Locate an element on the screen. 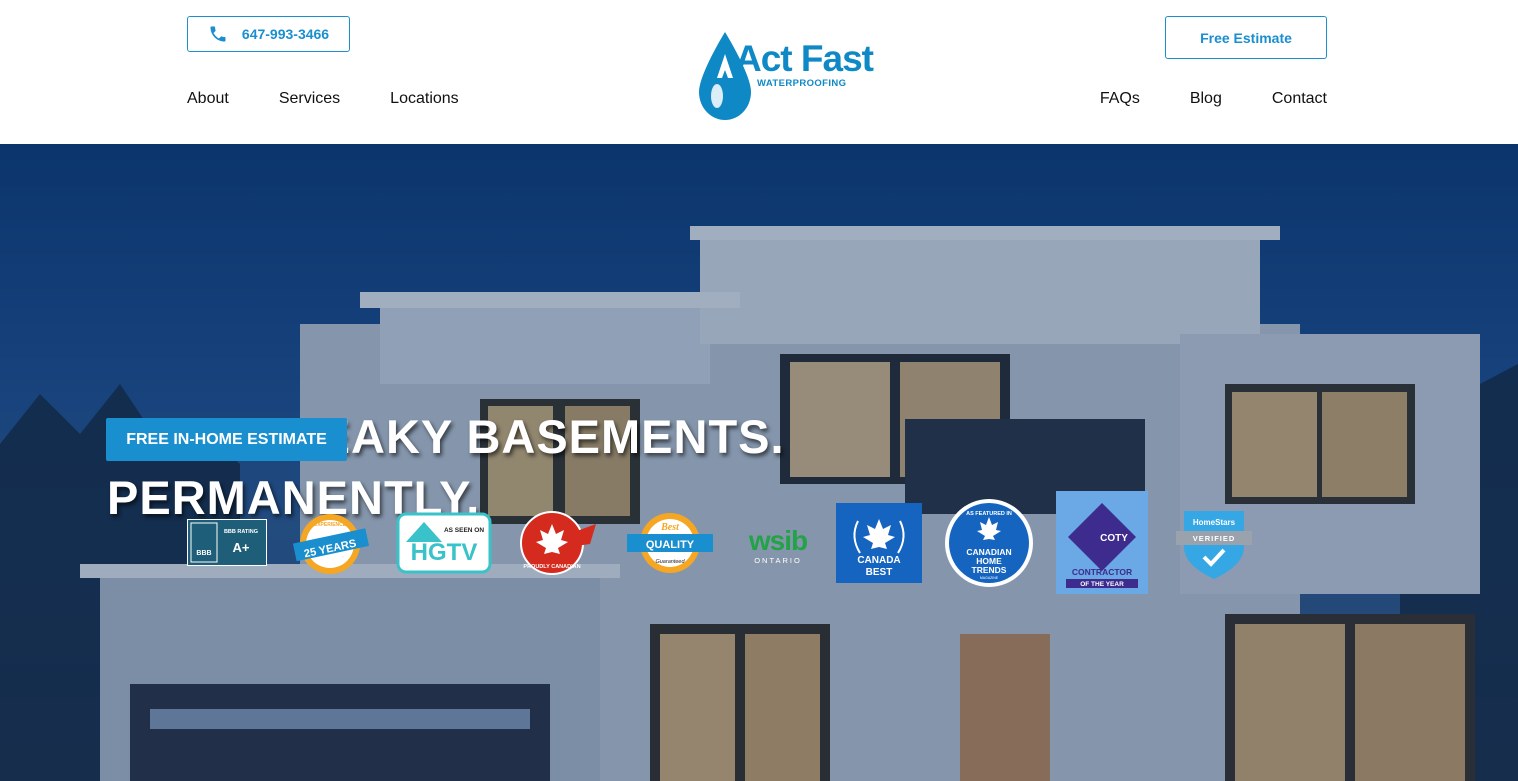 This screenshot has height=781, width=1518. free-estimate-button: Free Estimate is located at coordinates (1246, 37).